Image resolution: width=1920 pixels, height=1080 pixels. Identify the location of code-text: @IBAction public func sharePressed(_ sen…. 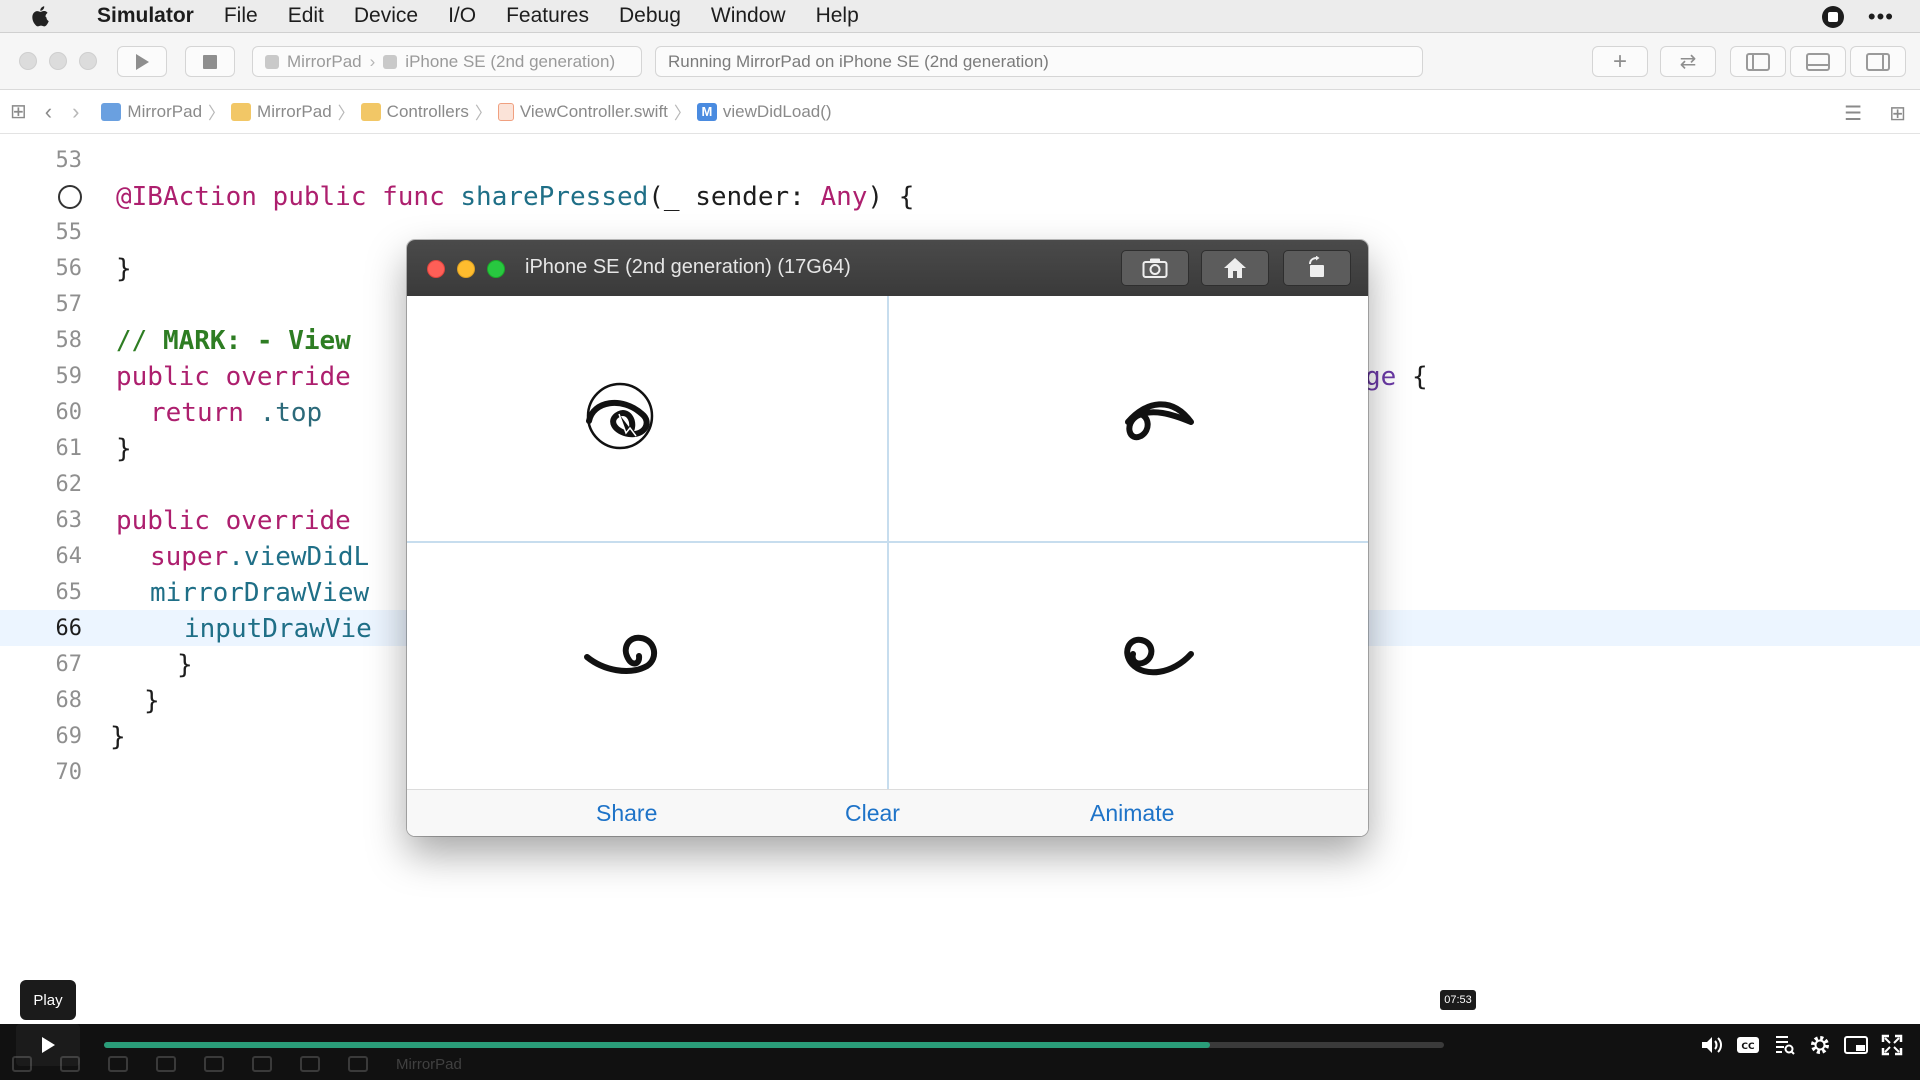
(515, 197).